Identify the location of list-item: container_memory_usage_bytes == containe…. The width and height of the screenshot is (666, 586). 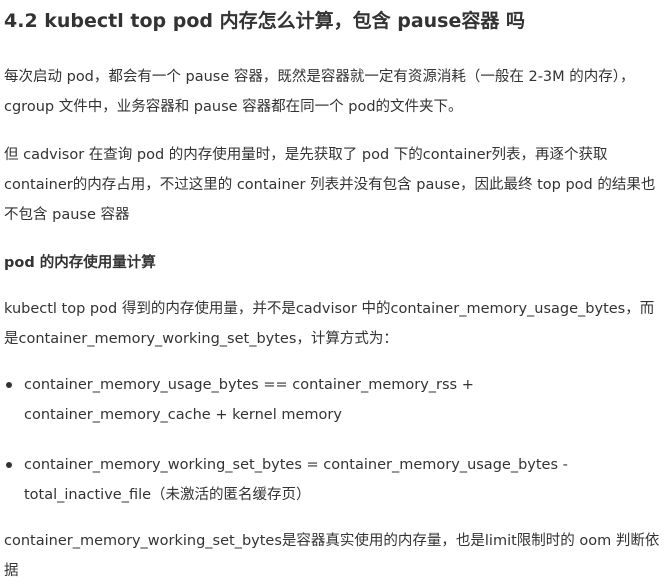
(333, 400).